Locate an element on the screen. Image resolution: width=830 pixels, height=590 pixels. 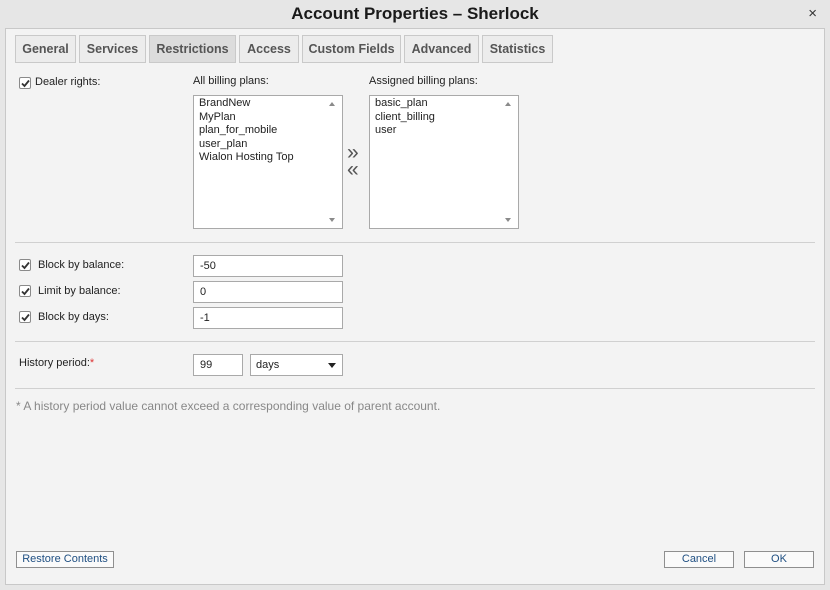
dealer-rights-checkbox is located at coordinates (25, 83).